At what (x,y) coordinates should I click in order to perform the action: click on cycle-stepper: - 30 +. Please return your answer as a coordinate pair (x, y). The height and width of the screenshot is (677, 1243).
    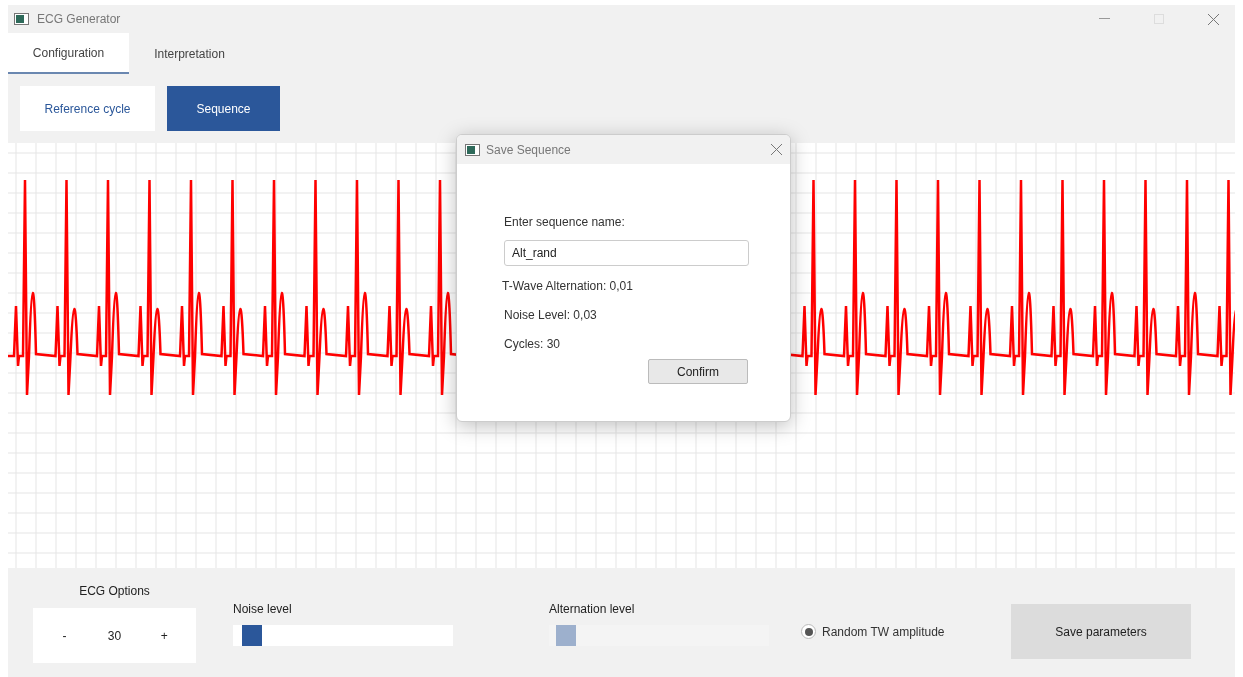
    Looking at the image, I should click on (114, 635).